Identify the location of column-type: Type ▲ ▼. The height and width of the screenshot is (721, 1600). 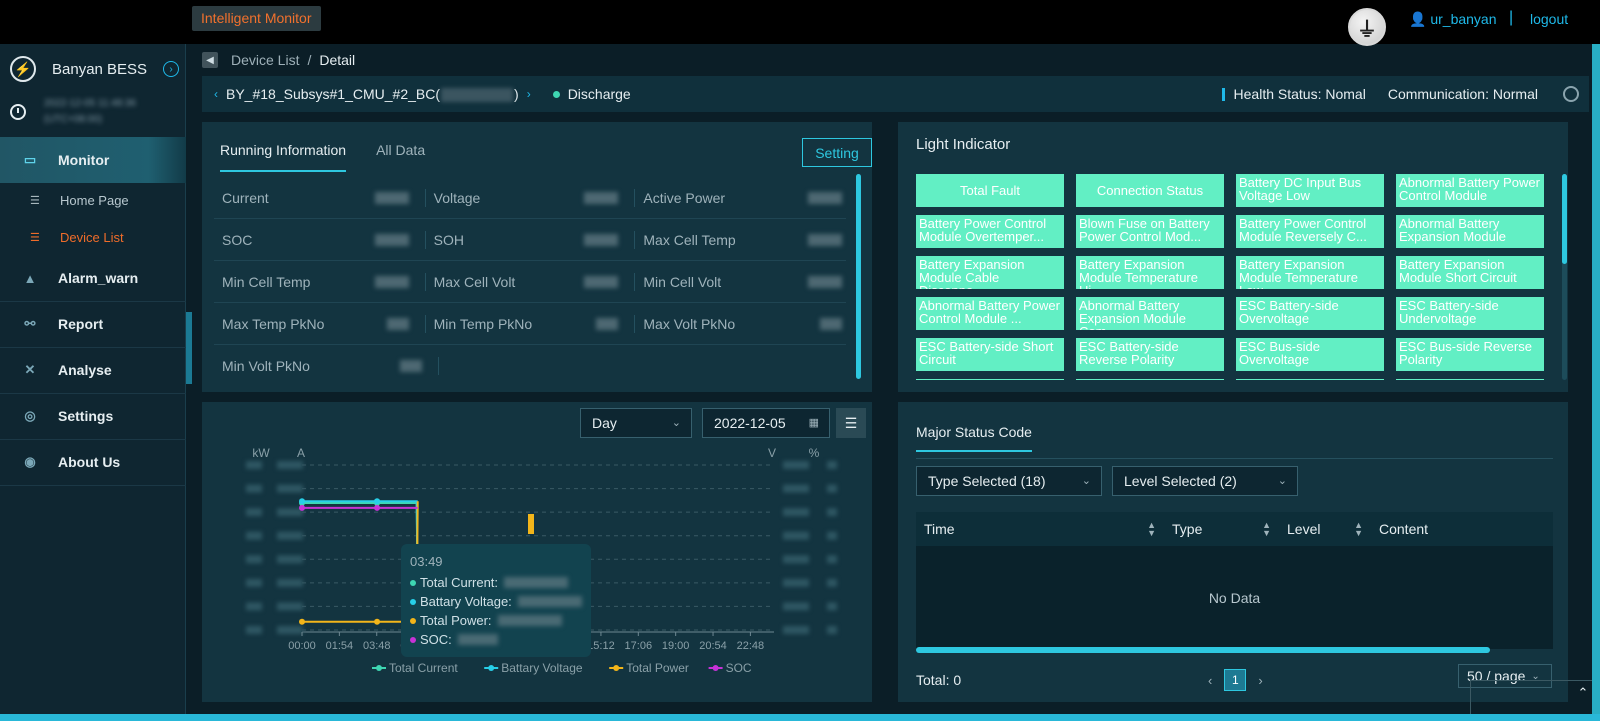
(1221, 529).